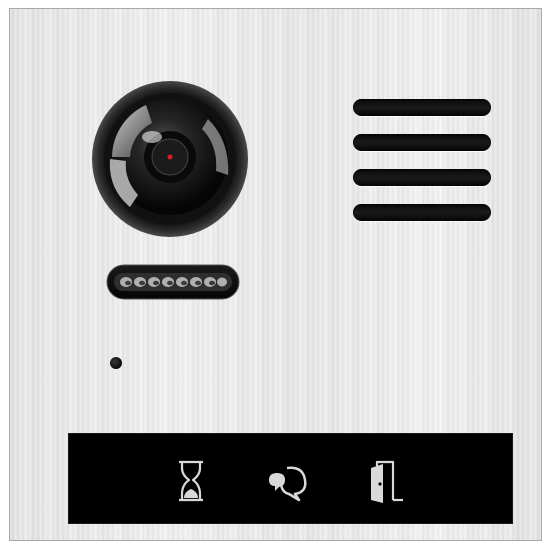  I want to click on door-icon, so click(387, 481).